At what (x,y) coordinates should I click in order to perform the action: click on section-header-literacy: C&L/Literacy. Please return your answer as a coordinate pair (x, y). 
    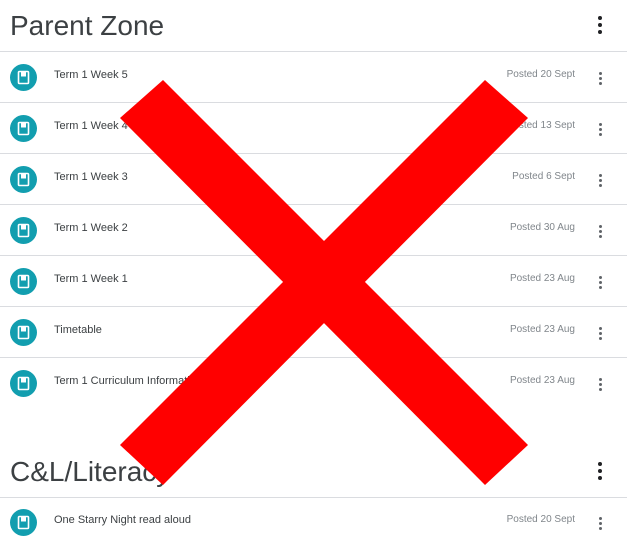
    Looking at the image, I should click on (313, 472).